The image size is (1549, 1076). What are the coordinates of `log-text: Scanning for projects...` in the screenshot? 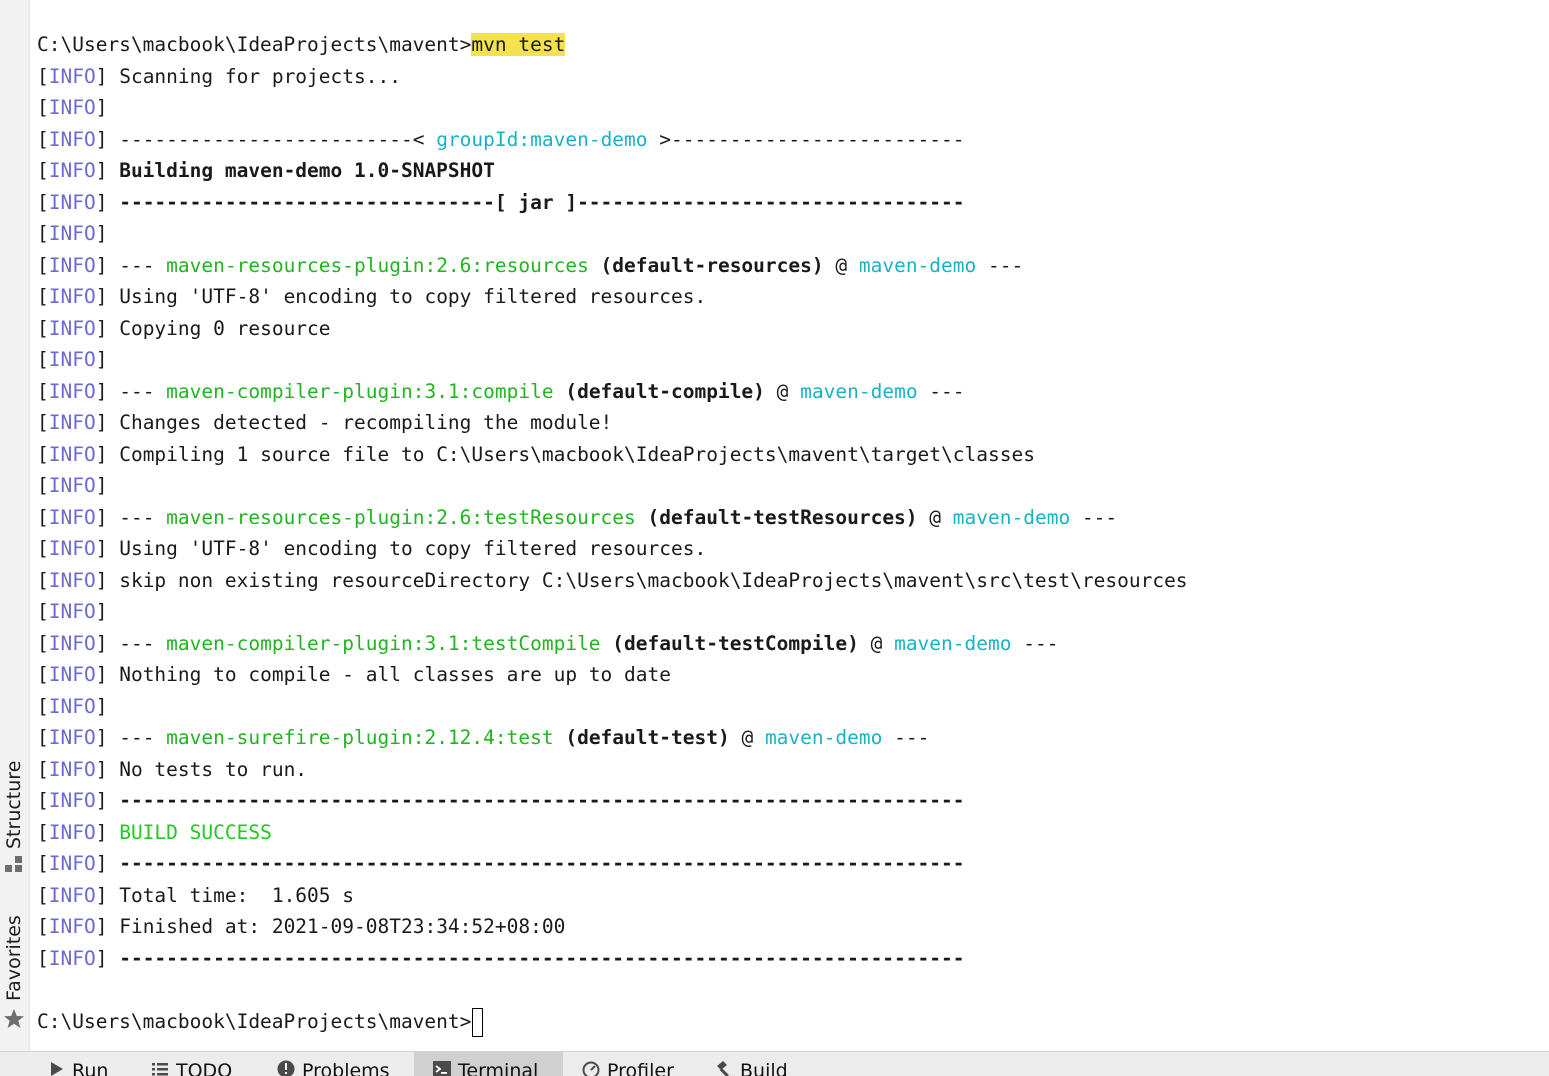 It's located at (254, 76).